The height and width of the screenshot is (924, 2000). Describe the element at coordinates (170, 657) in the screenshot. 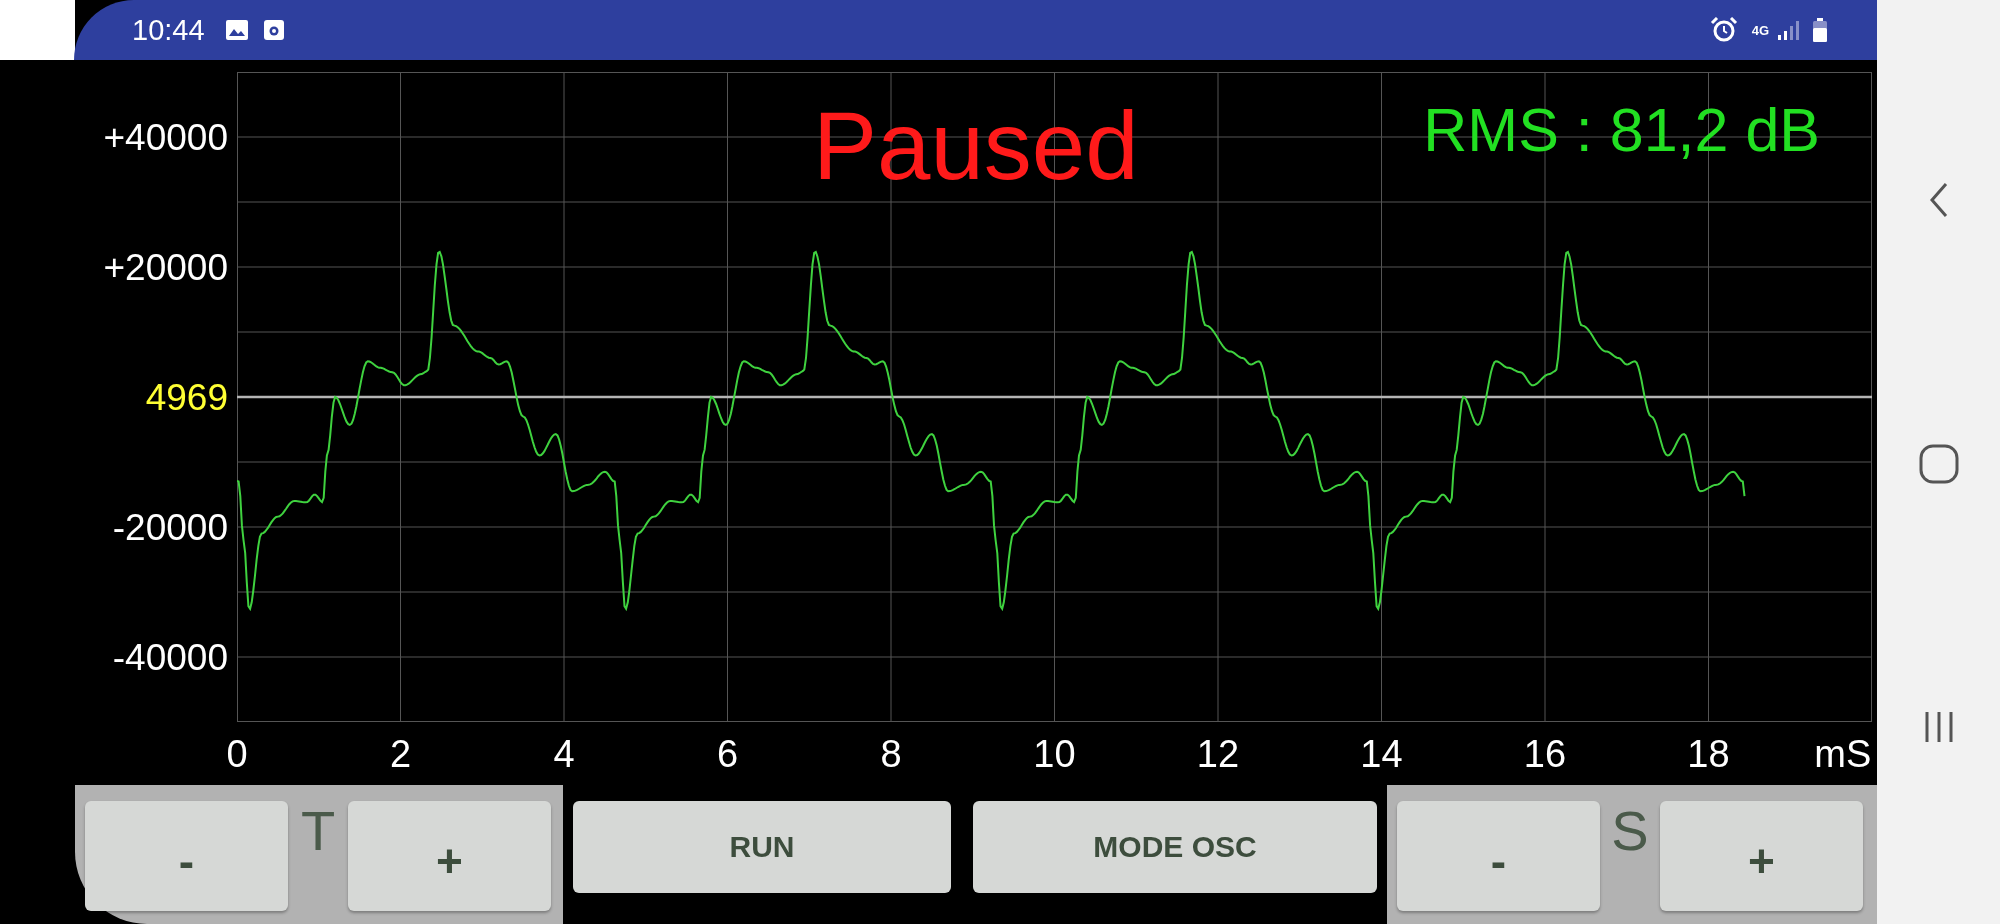

I see `axis-label: -40000` at that location.